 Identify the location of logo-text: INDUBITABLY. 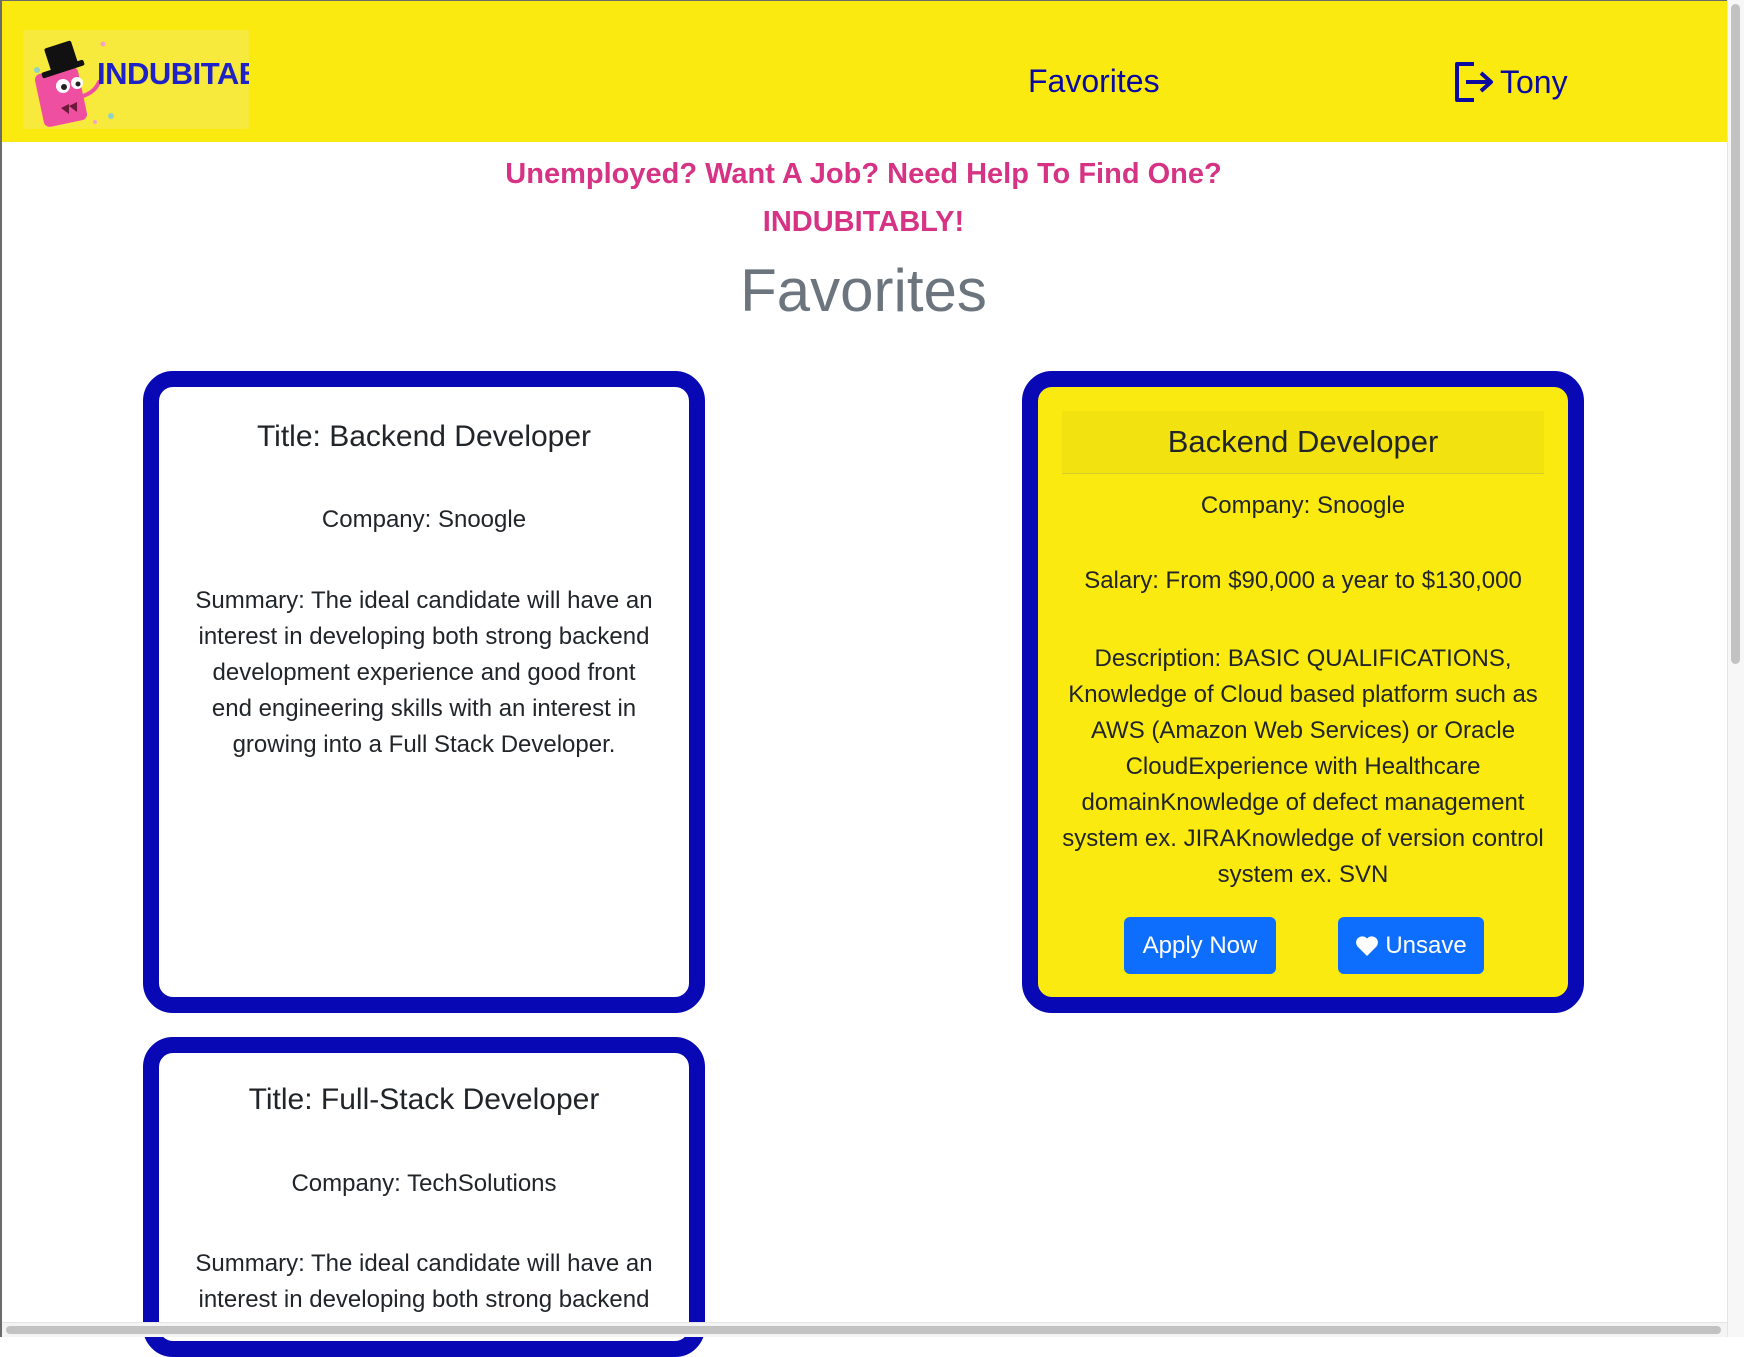
(173, 73).